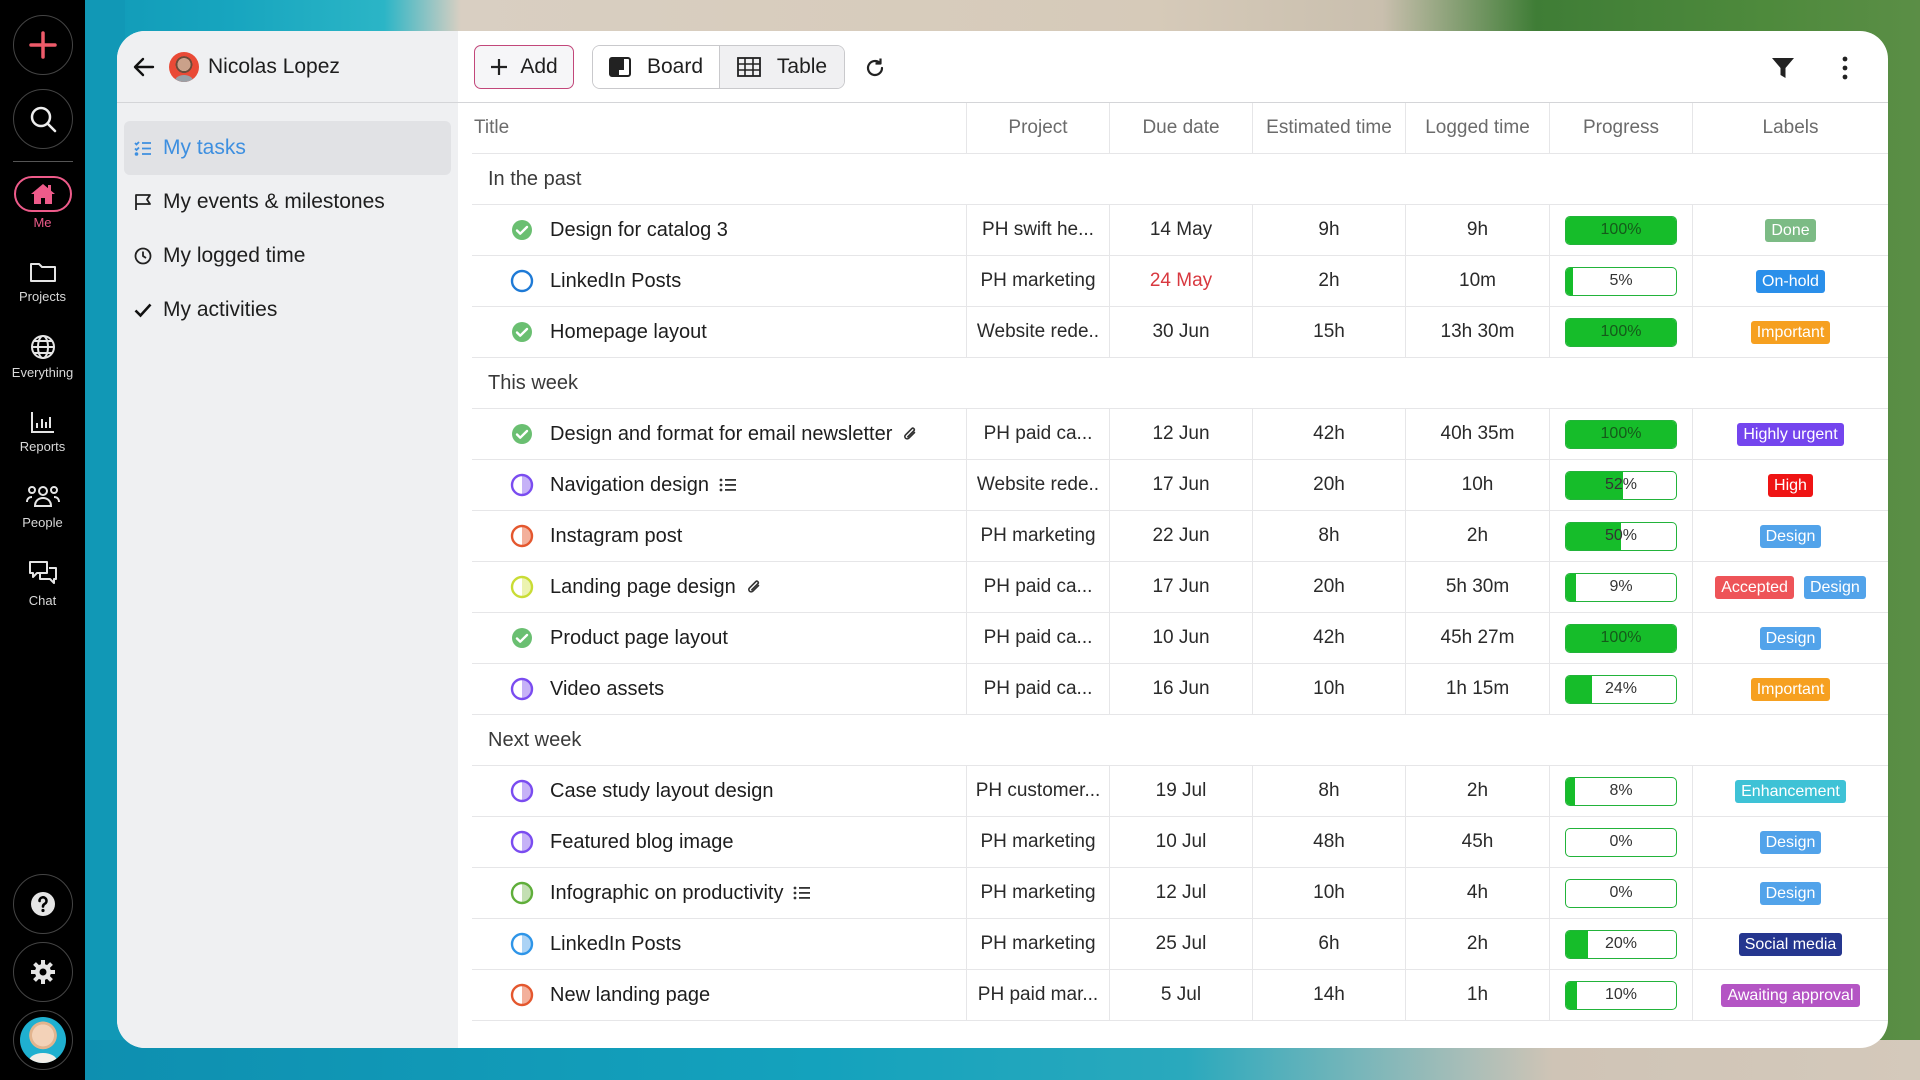 The image size is (1920, 1080). What do you see at coordinates (1181, 281) in the screenshot?
I see `task-due-date-cell: 24 May` at bounding box center [1181, 281].